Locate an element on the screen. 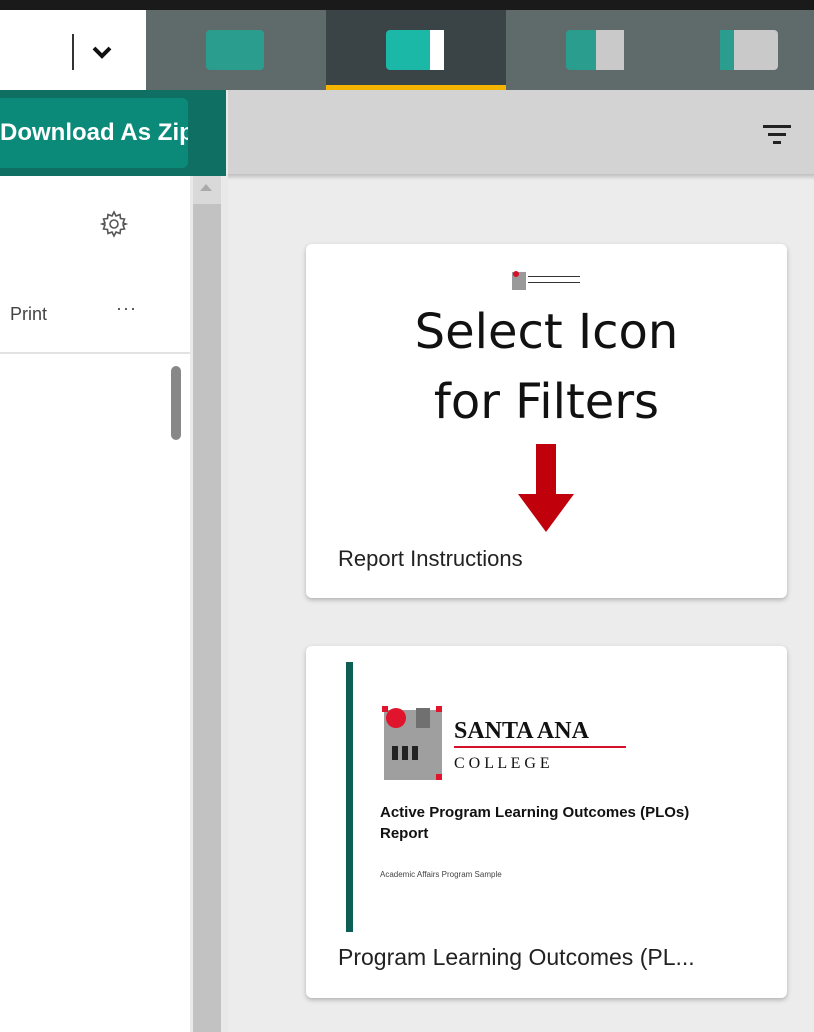 Image resolution: width=814 pixels, height=1032 pixels. down-arrow-icon is located at coordinates (546, 488).